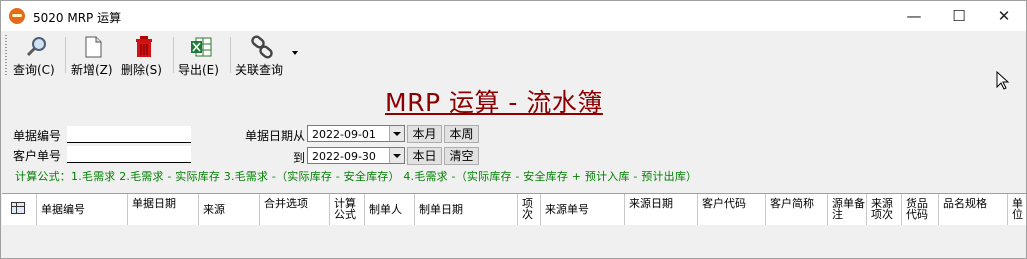  What do you see at coordinates (163, 210) in the screenshot?
I see `col-header: 单据日期` at bounding box center [163, 210].